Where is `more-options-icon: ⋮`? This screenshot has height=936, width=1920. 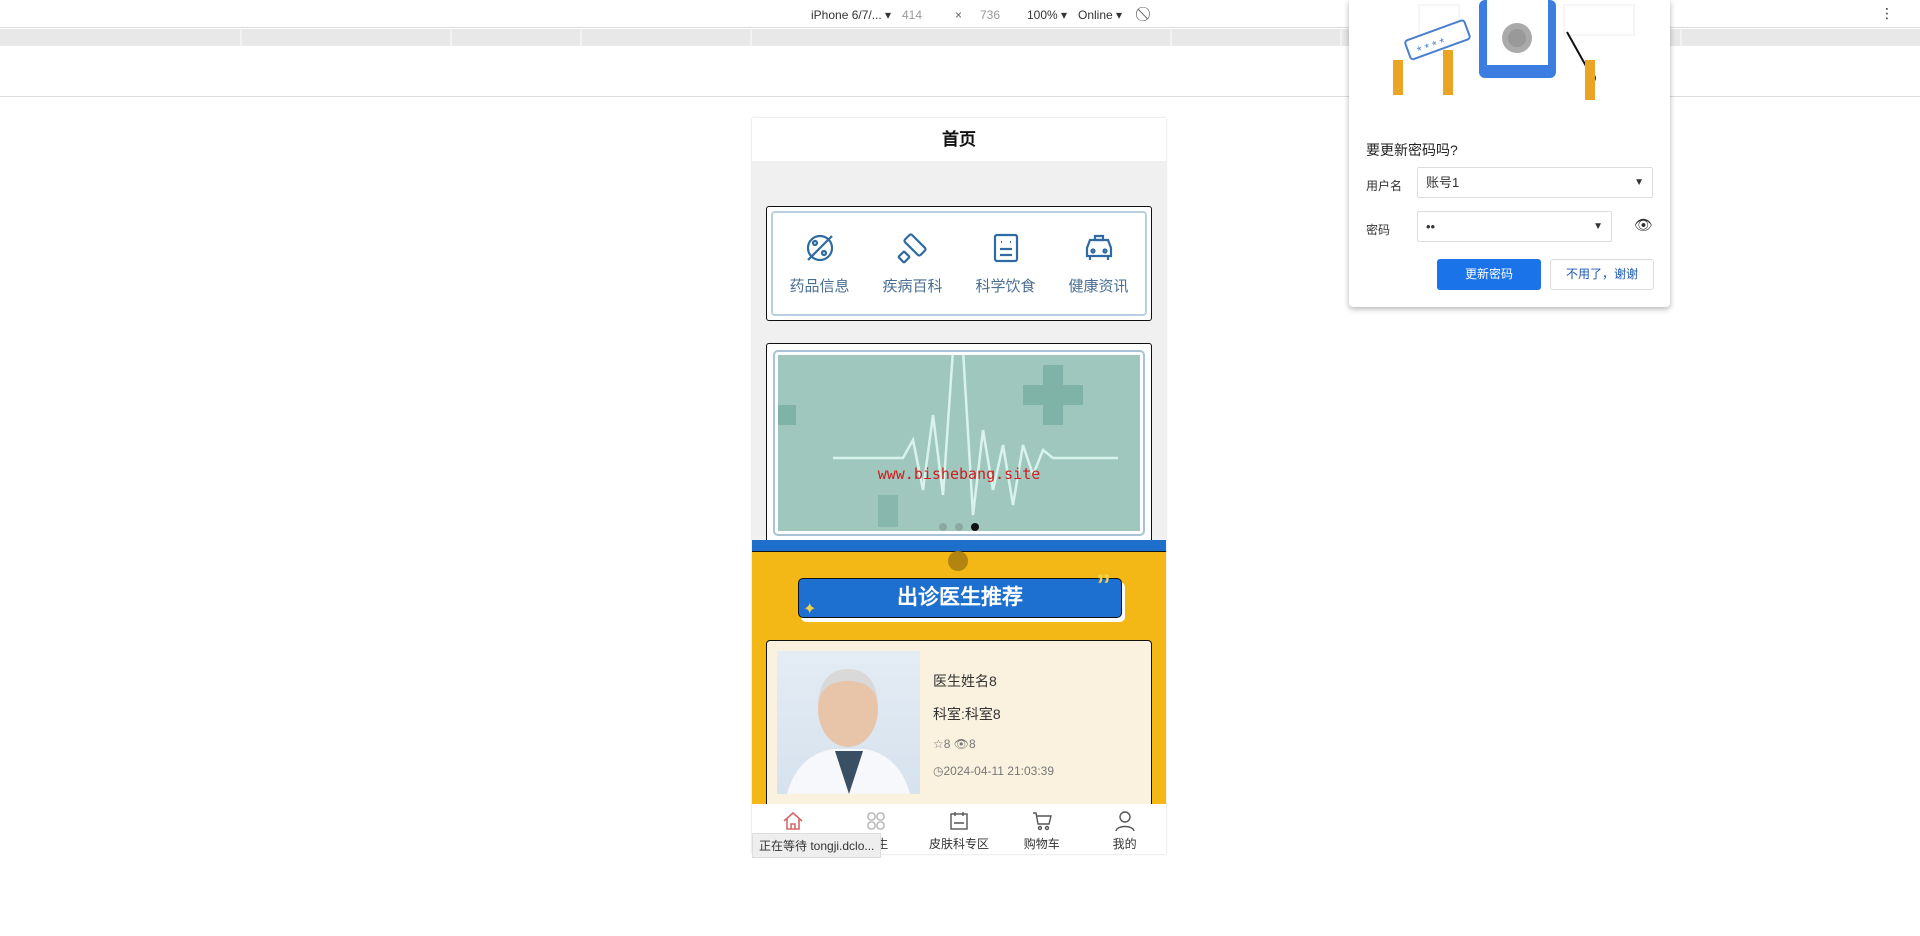 more-options-icon: ⋮ is located at coordinates (1887, 13).